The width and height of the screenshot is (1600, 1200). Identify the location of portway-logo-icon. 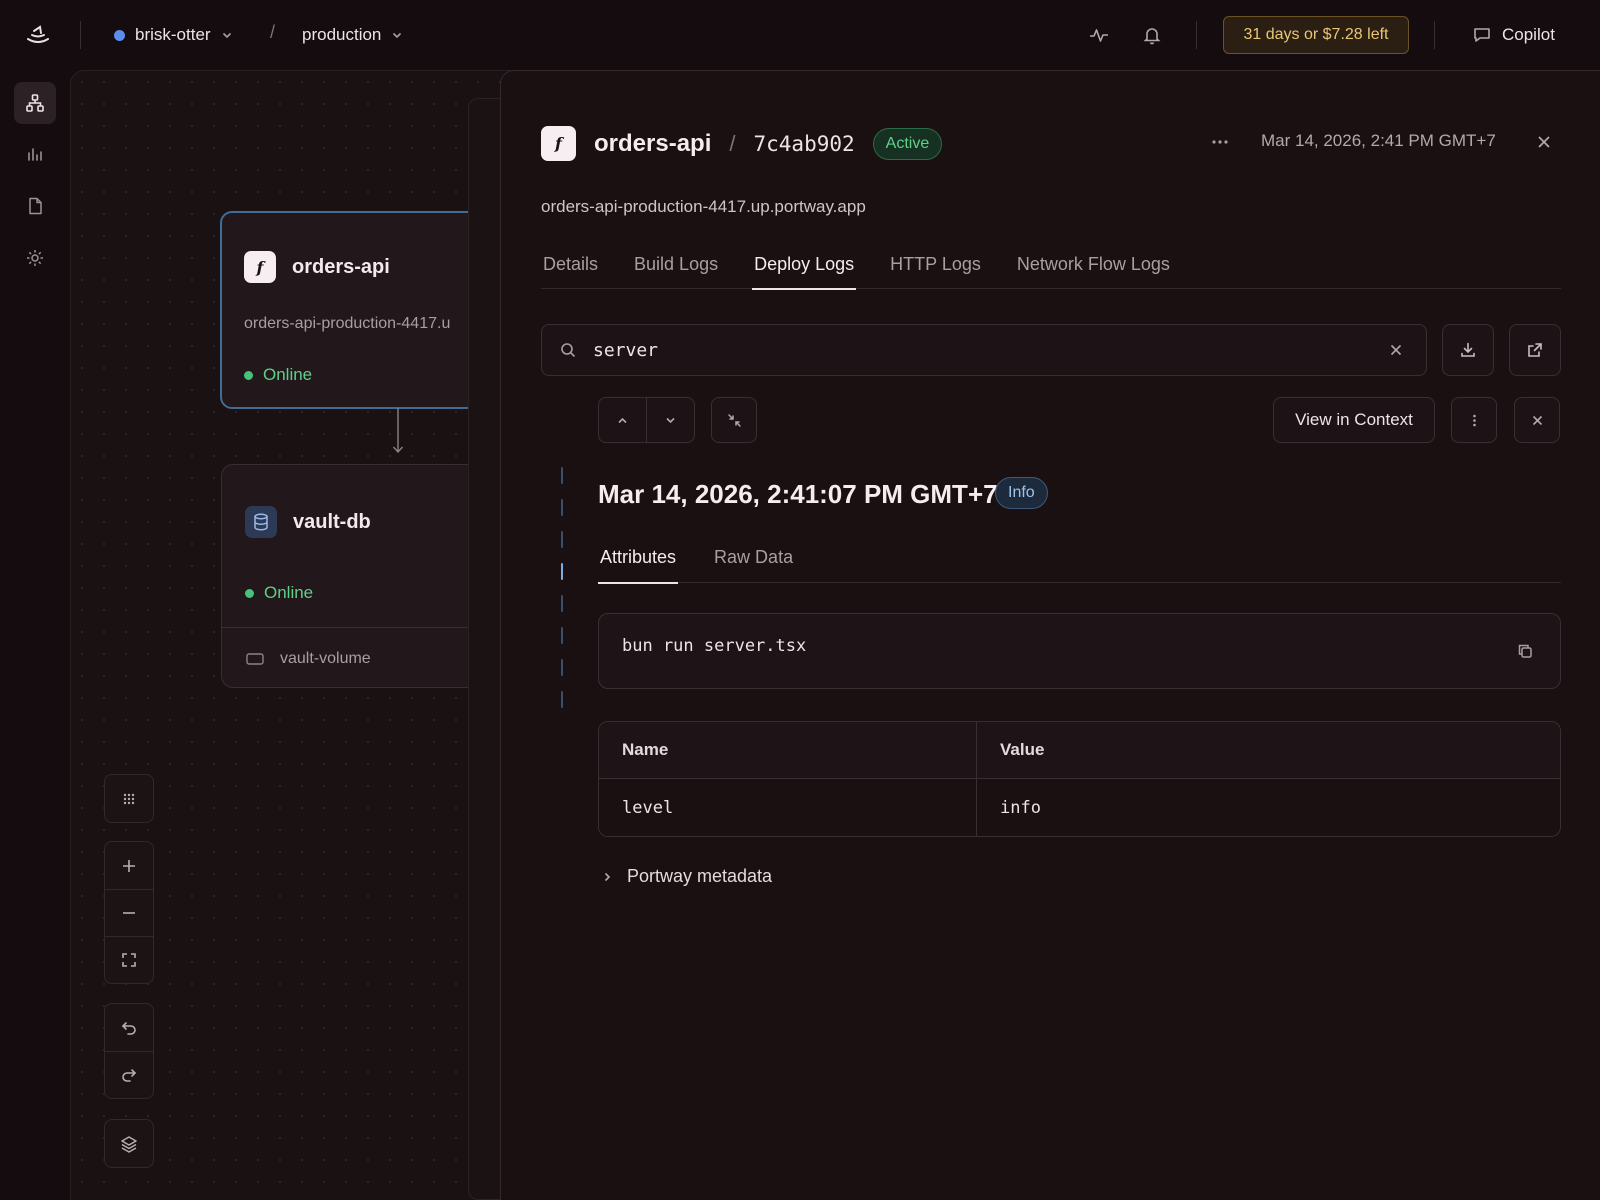
(38, 34).